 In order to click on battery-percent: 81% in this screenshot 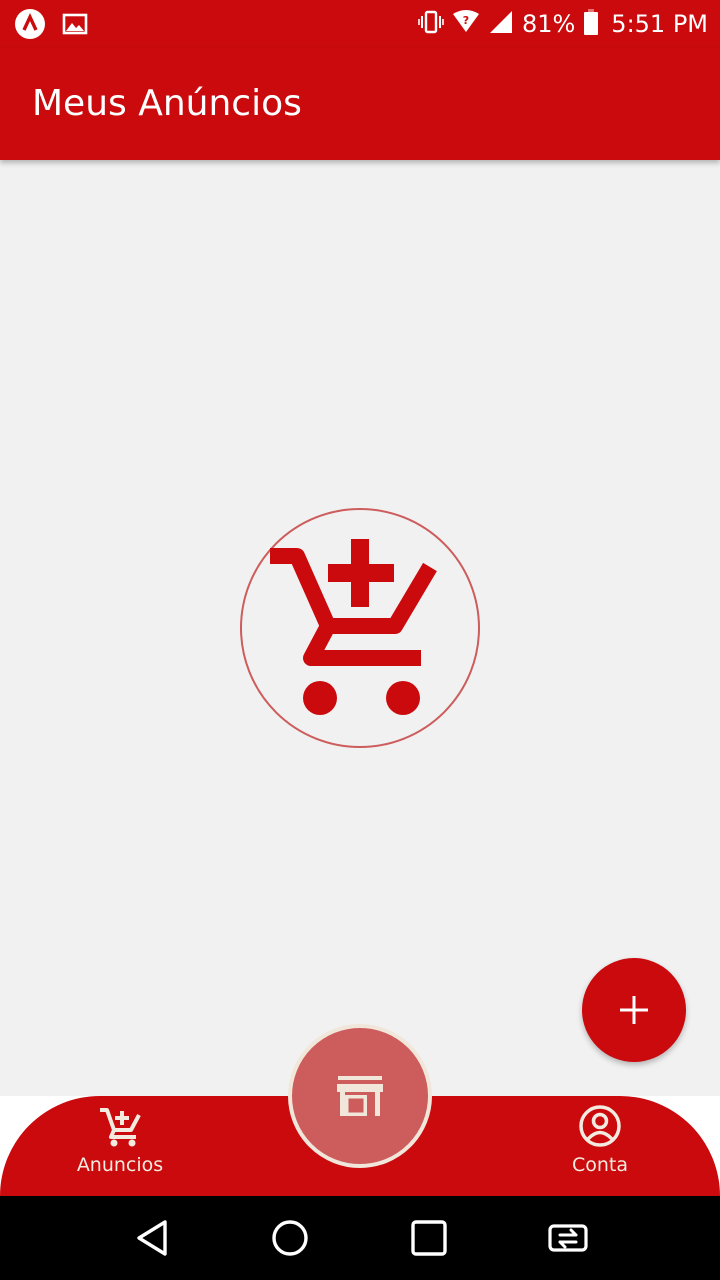, I will do `click(548, 24)`.